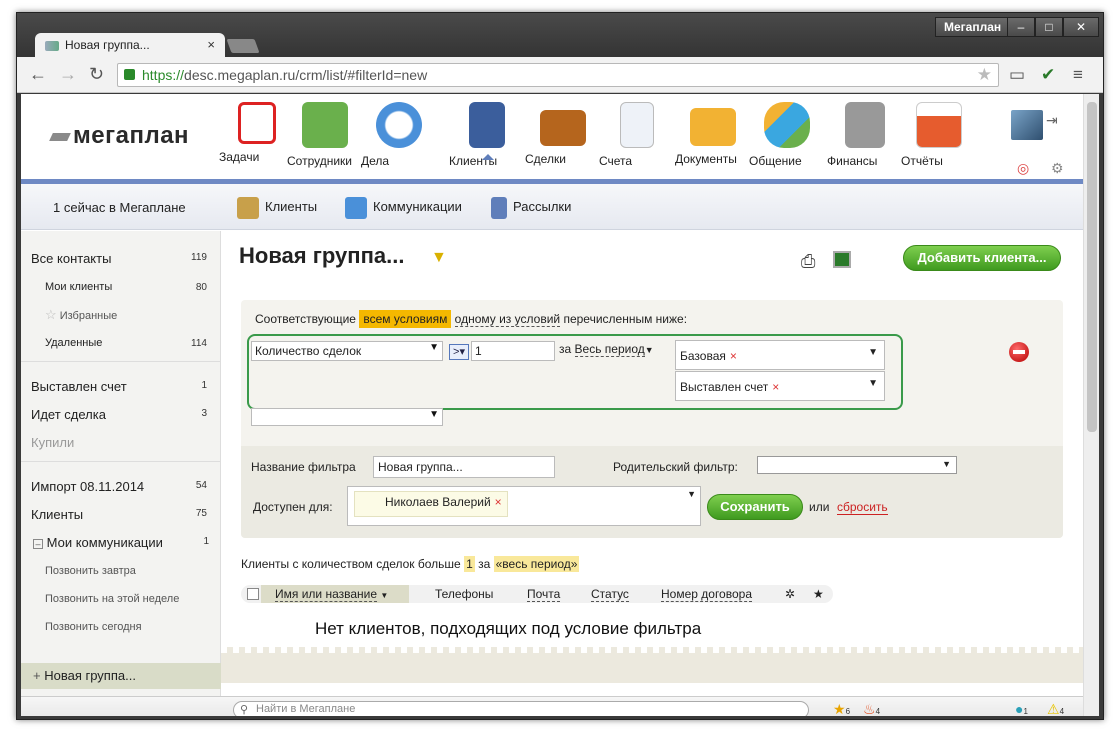 This screenshot has height=735, width=1120. Describe the element at coordinates (984, 75) in the screenshot. I see `bookmark-star-icon: ★` at that location.